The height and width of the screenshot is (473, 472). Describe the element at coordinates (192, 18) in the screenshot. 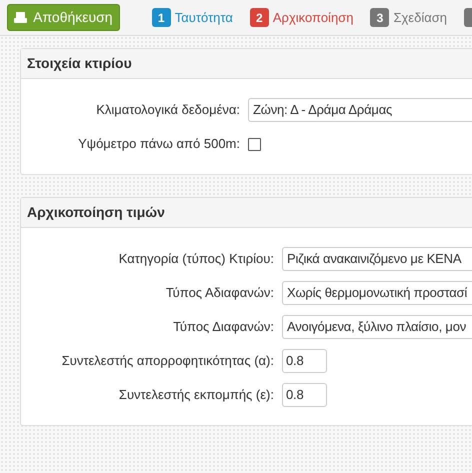

I see `step-tab: 1 Ταυτότητα` at that location.